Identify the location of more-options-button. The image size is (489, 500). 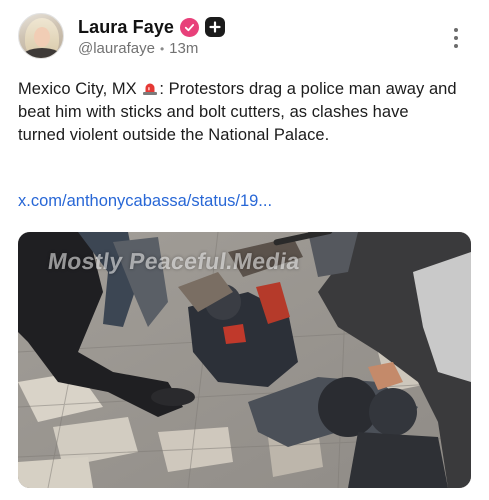
(456, 38).